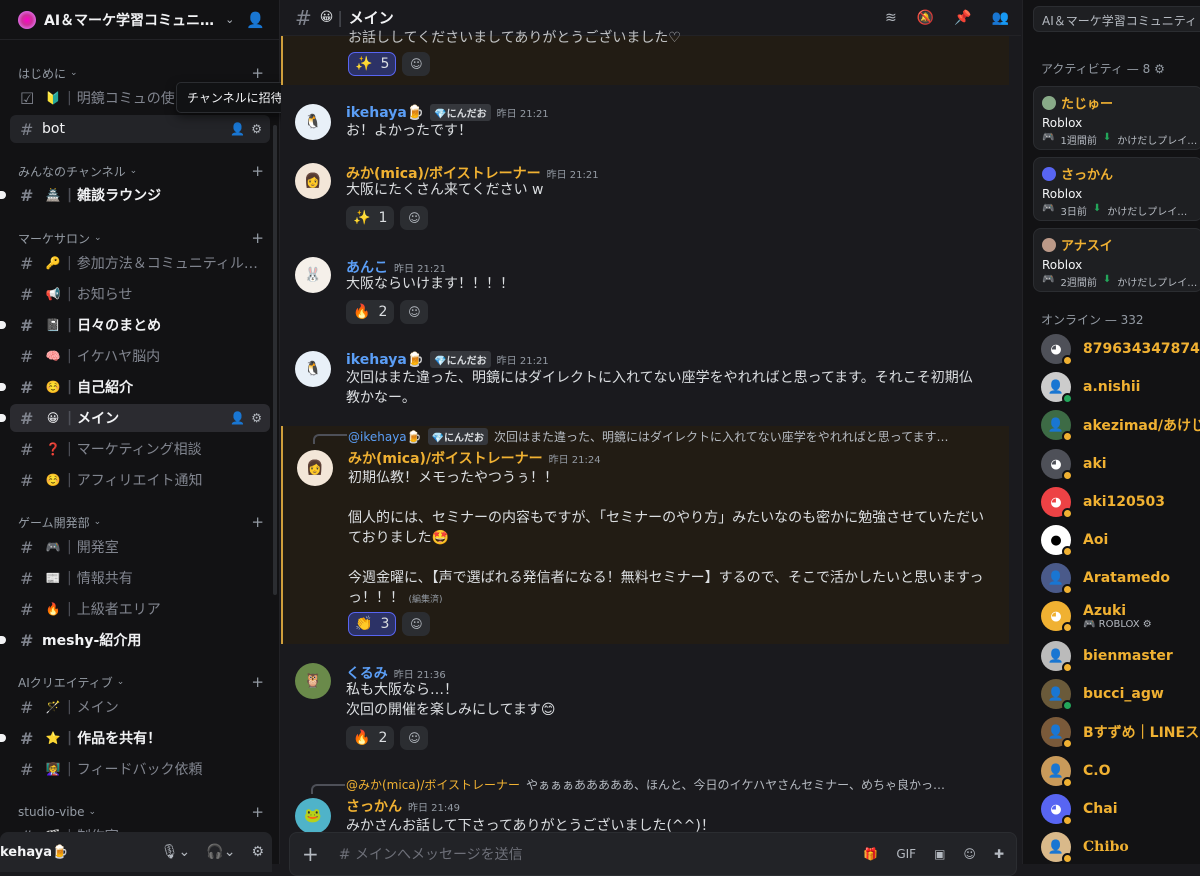 The image size is (1200, 876). I want to click on category-intro: はじめに ⌄ +, so click(141, 73).